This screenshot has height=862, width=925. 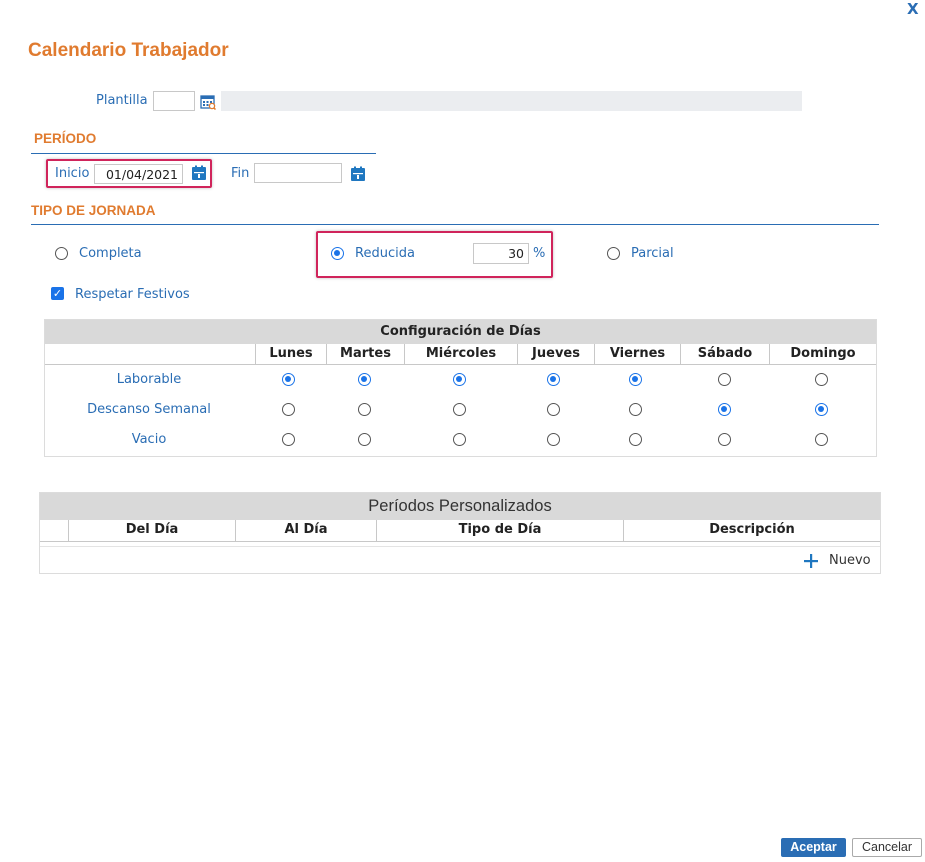 I want to click on col-header-tipo-dia: Tipo de Día, so click(x=499, y=530).